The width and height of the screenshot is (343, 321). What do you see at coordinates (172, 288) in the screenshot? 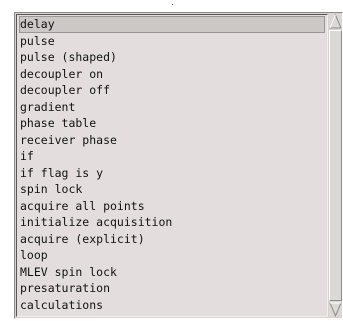
I see `list-item-presaturation: presaturation` at bounding box center [172, 288].